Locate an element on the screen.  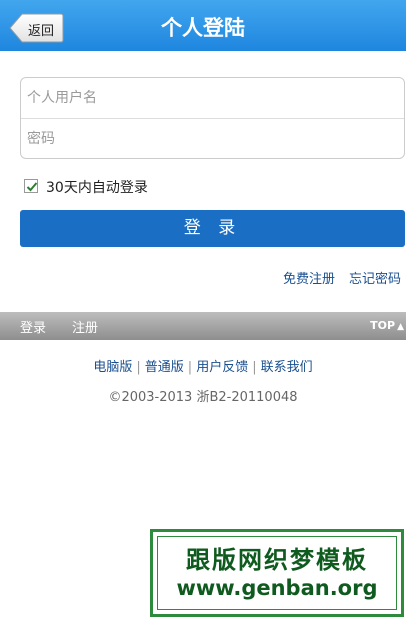
footer-link-feedback: 用户反馈 is located at coordinates (222, 367).